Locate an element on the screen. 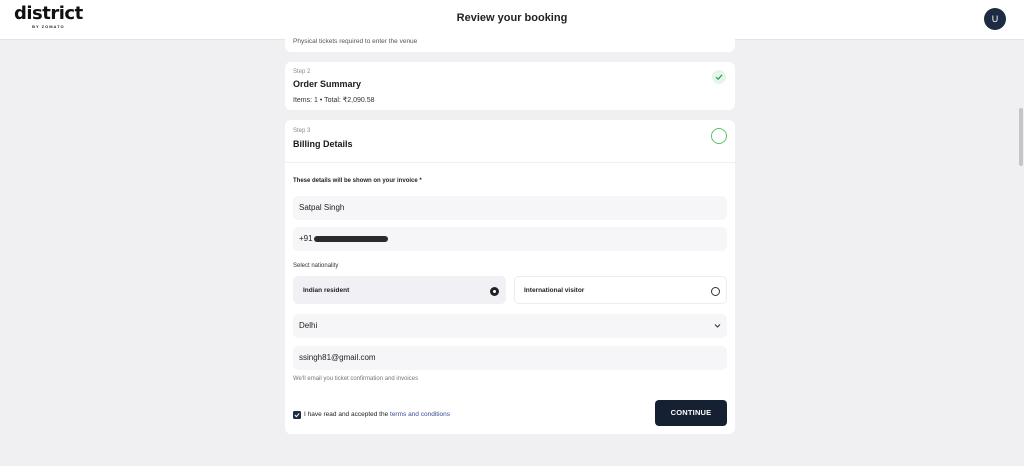 The width and height of the screenshot is (1024, 466). pending-circle-icon is located at coordinates (719, 136).